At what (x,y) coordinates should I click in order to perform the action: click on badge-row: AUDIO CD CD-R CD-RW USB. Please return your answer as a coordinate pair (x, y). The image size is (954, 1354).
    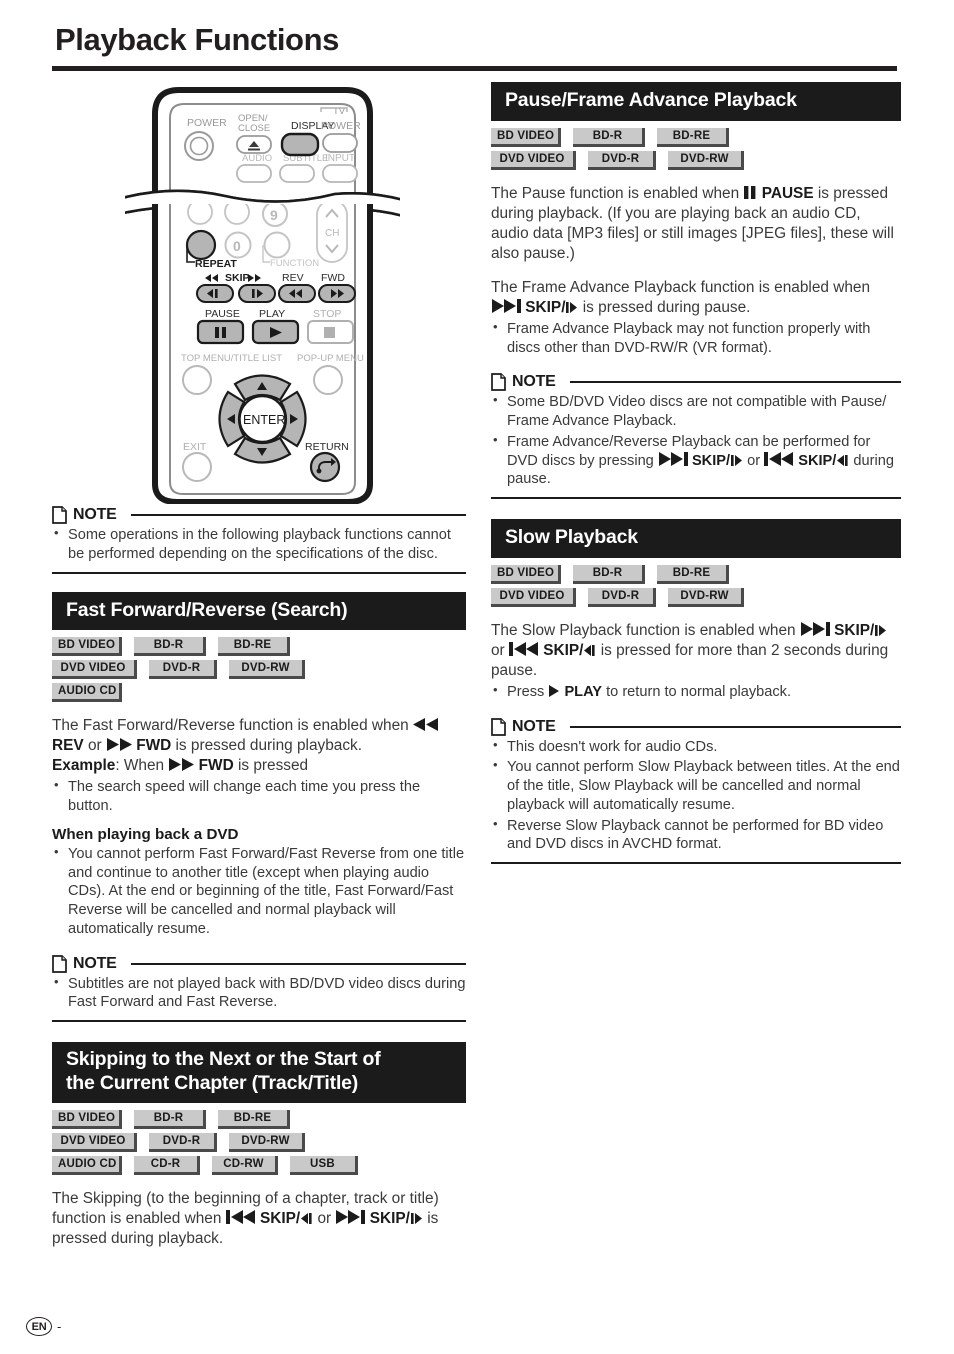
    Looking at the image, I should click on (259, 1165).